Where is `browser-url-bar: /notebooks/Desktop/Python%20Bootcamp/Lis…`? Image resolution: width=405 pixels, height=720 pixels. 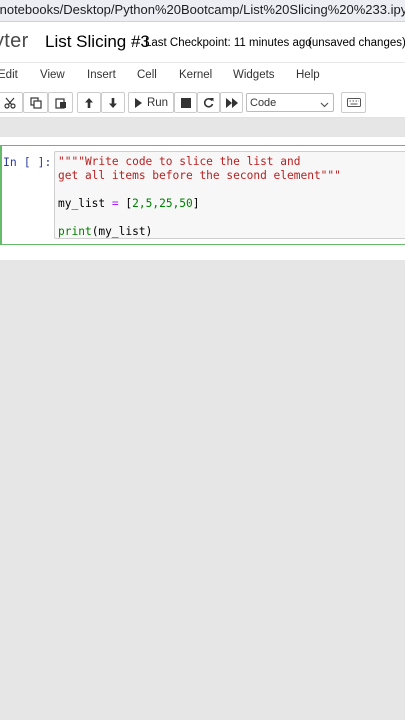
browser-url-bar: /notebooks/Desktop/Python%20Bootcamp/Lis… is located at coordinates (202, 11).